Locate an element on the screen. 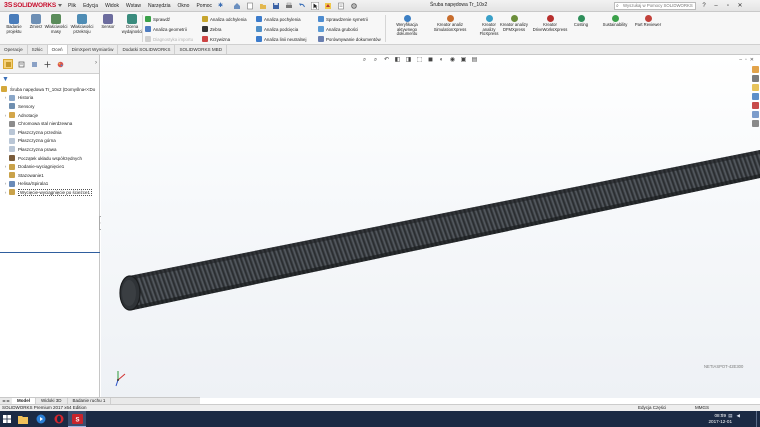  design-library-icon is located at coordinates (755, 78).